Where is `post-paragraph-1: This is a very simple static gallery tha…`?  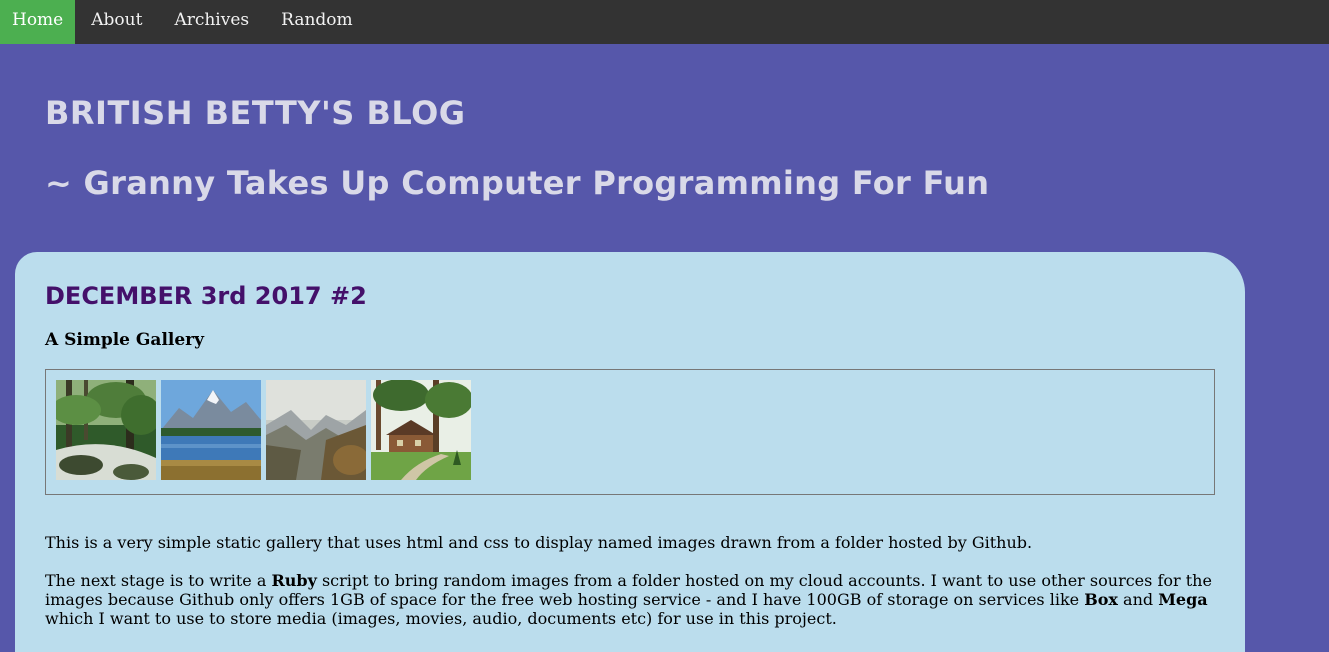
post-paragraph-1: This is a very simple static gallery tha… is located at coordinates (539, 542).